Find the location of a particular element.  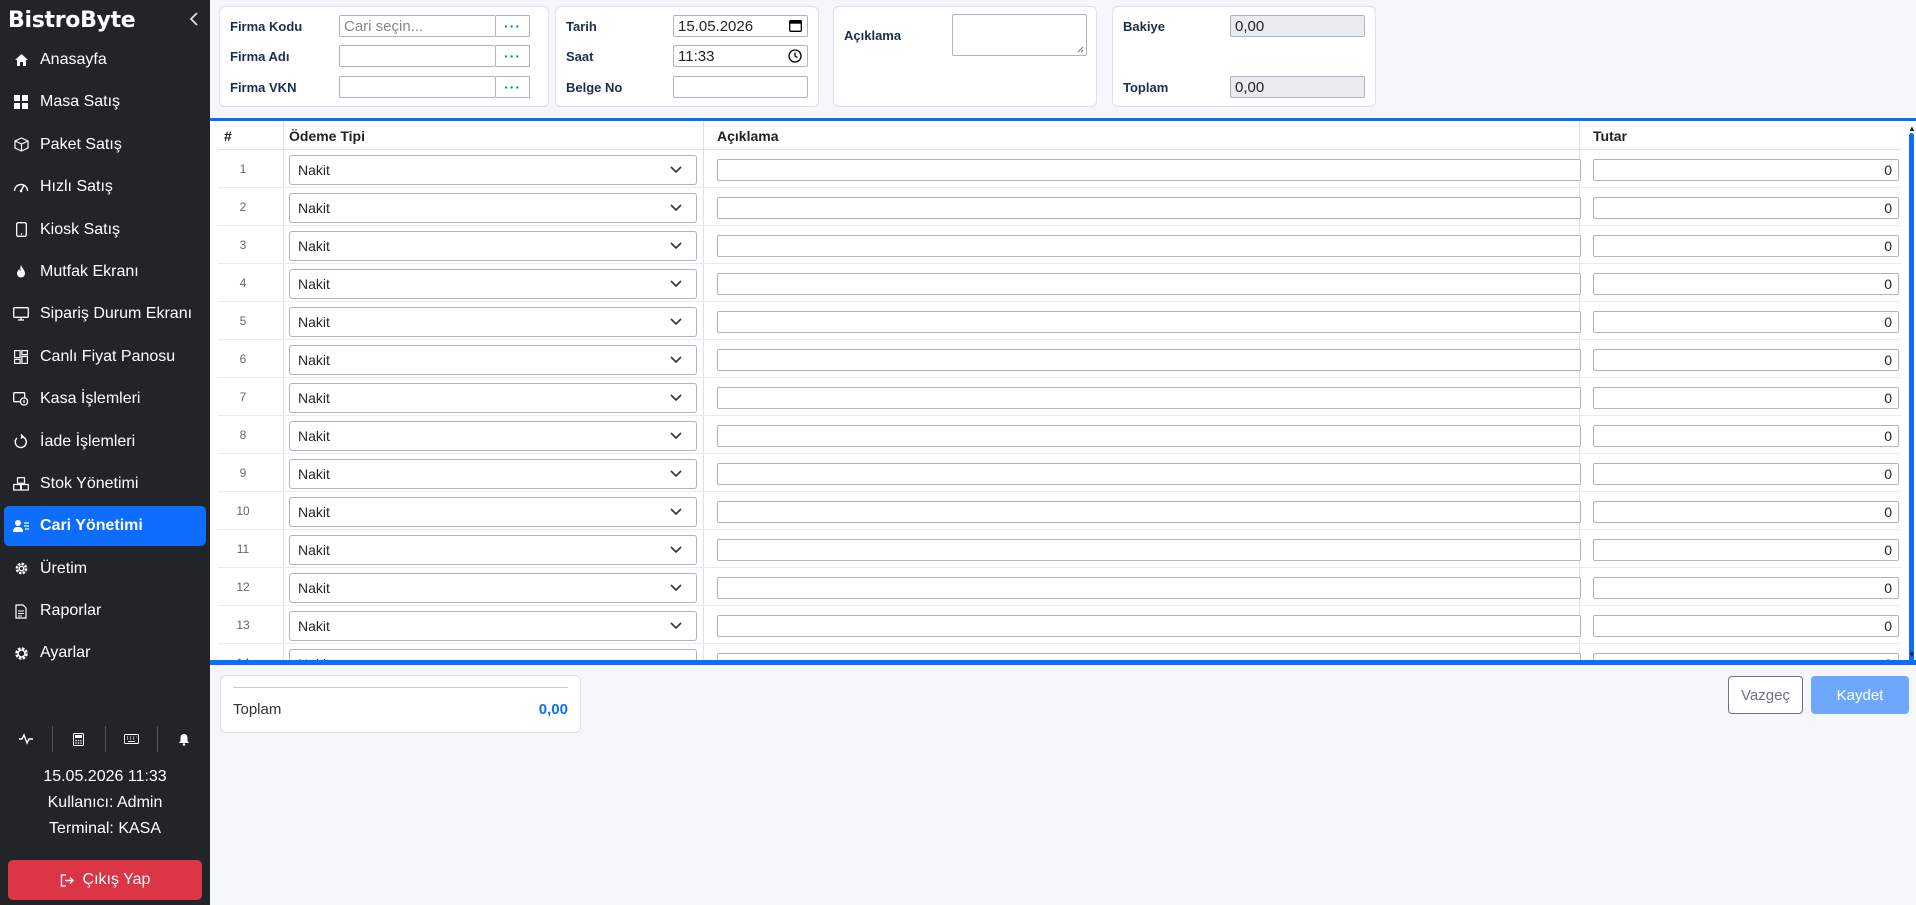

sidebar-item-3: Paket Satış is located at coordinates (105, 145).